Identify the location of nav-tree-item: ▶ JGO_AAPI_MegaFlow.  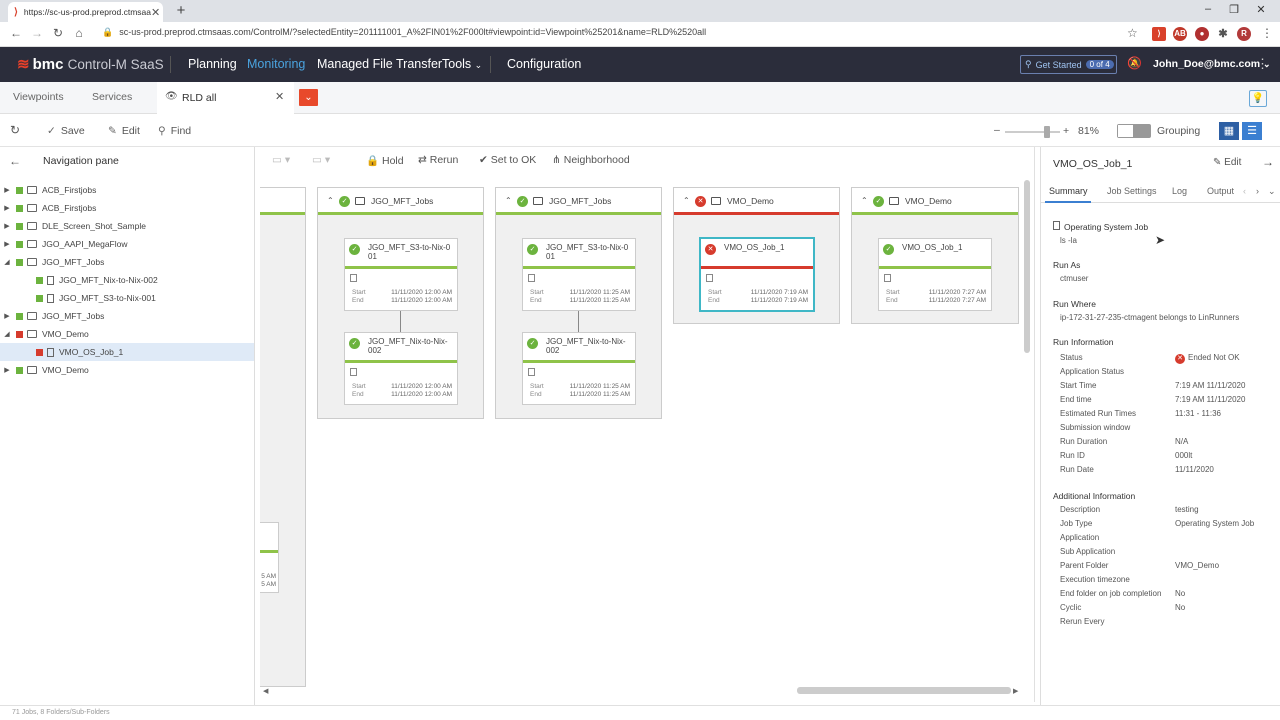
(127, 244).